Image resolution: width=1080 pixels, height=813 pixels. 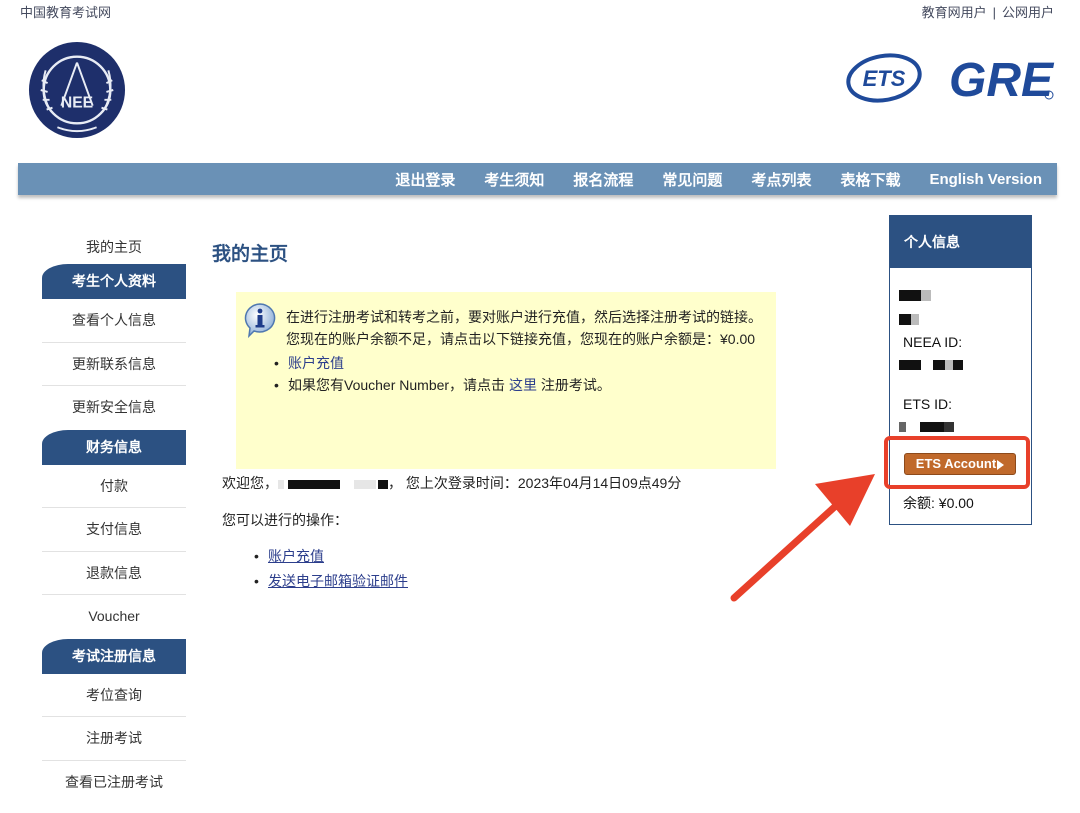 I want to click on nav-form-download: 表格下载, so click(x=870, y=179).